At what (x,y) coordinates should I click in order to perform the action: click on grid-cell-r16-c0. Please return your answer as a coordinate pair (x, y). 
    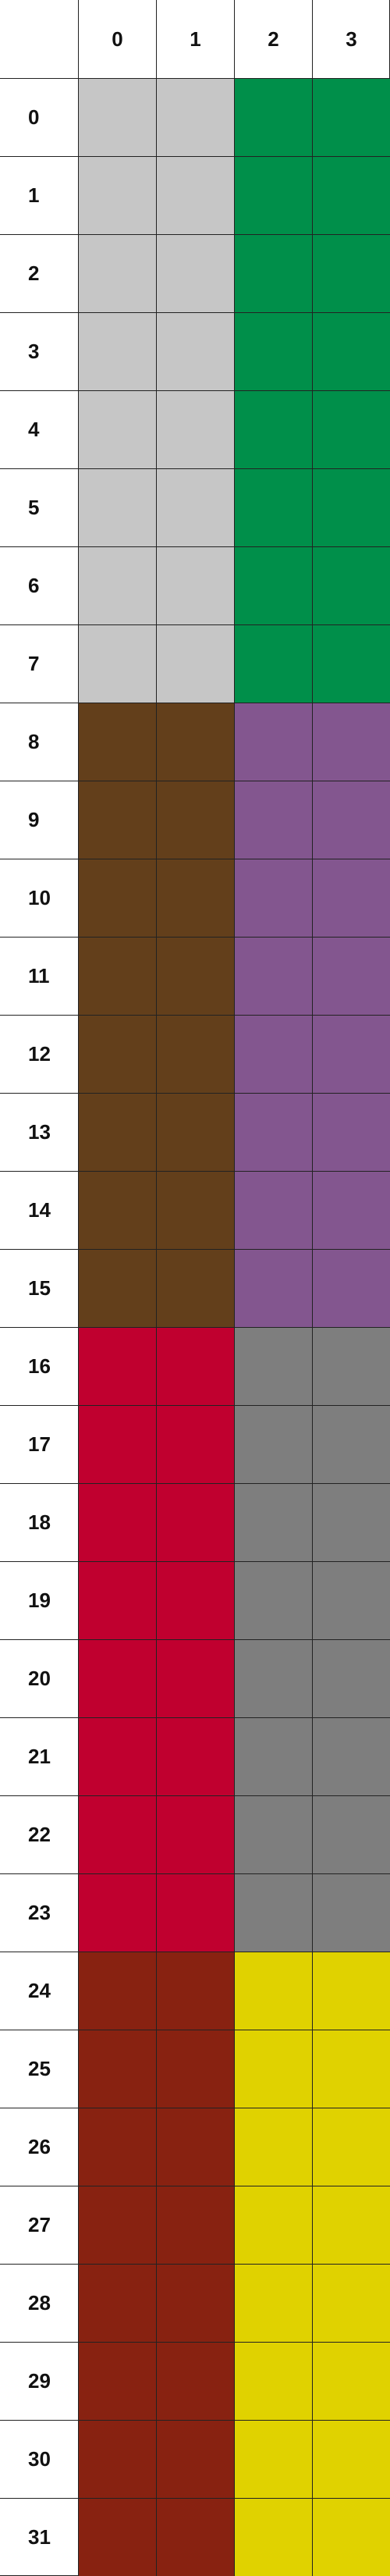
    Looking at the image, I should click on (117, 1366).